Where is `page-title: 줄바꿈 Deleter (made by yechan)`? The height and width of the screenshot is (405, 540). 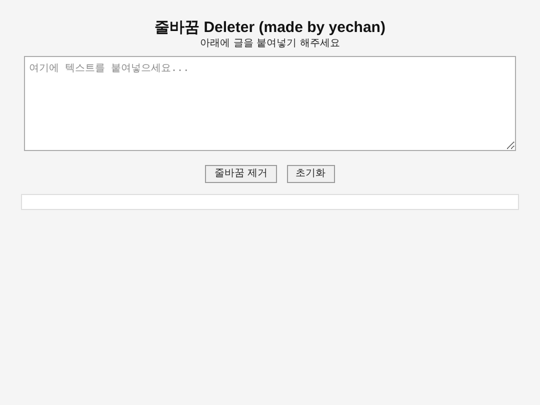 page-title: 줄바꿈 Deleter (made by yechan) is located at coordinates (270, 27).